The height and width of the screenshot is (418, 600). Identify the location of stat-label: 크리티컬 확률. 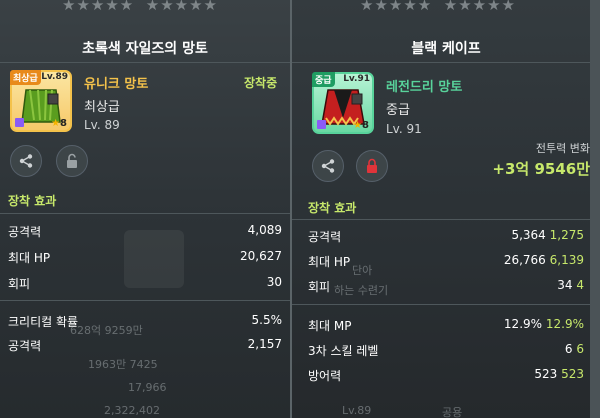
(43, 322).